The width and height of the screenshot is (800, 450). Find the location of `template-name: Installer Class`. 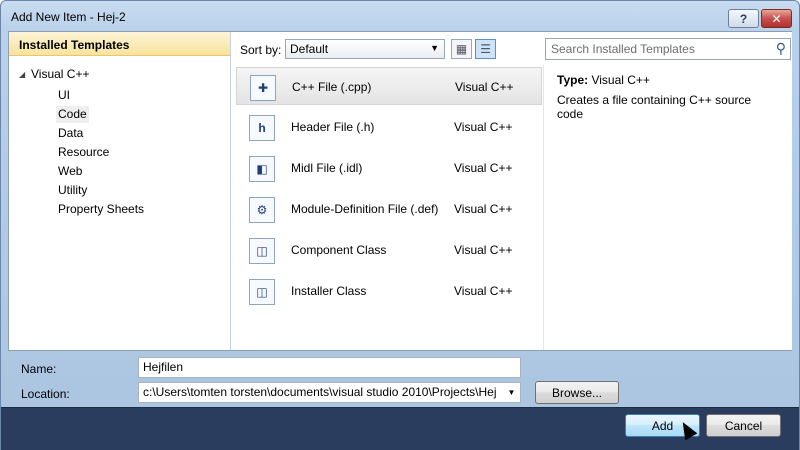

template-name: Installer Class is located at coordinates (329, 291).